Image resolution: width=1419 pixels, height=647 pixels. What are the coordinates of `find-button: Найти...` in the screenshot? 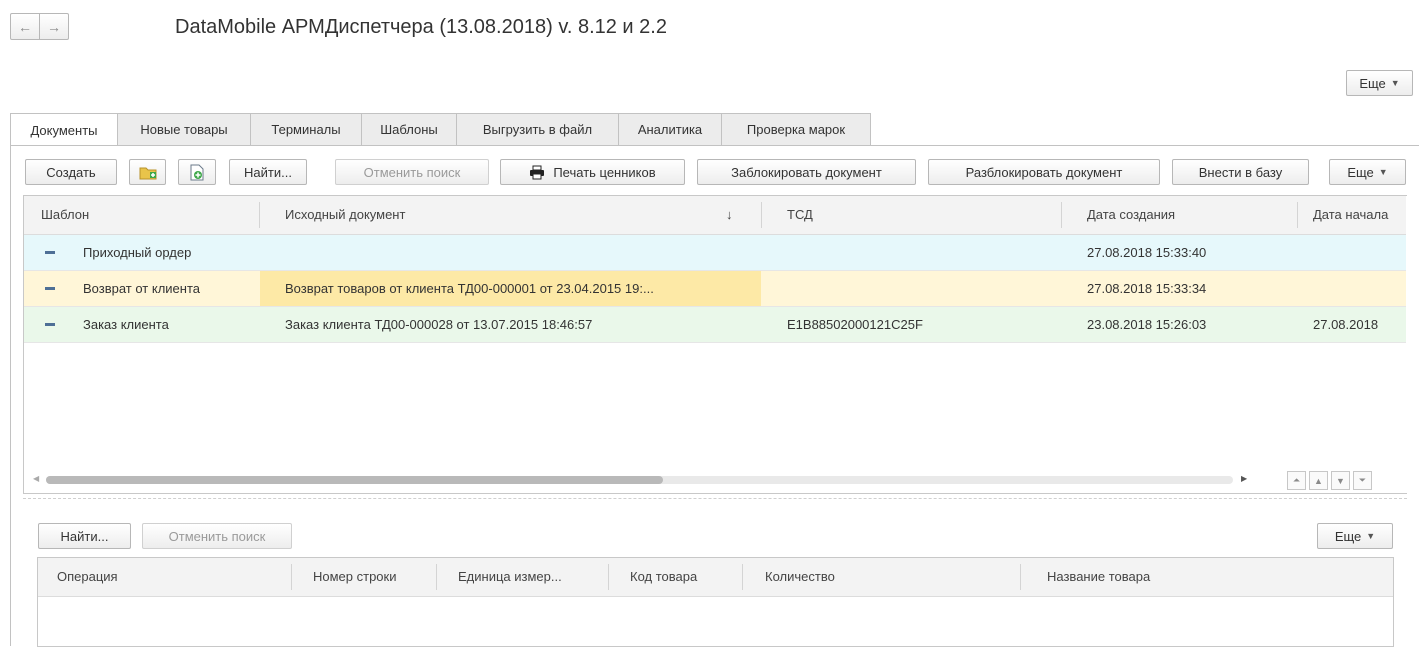 It's located at (268, 172).